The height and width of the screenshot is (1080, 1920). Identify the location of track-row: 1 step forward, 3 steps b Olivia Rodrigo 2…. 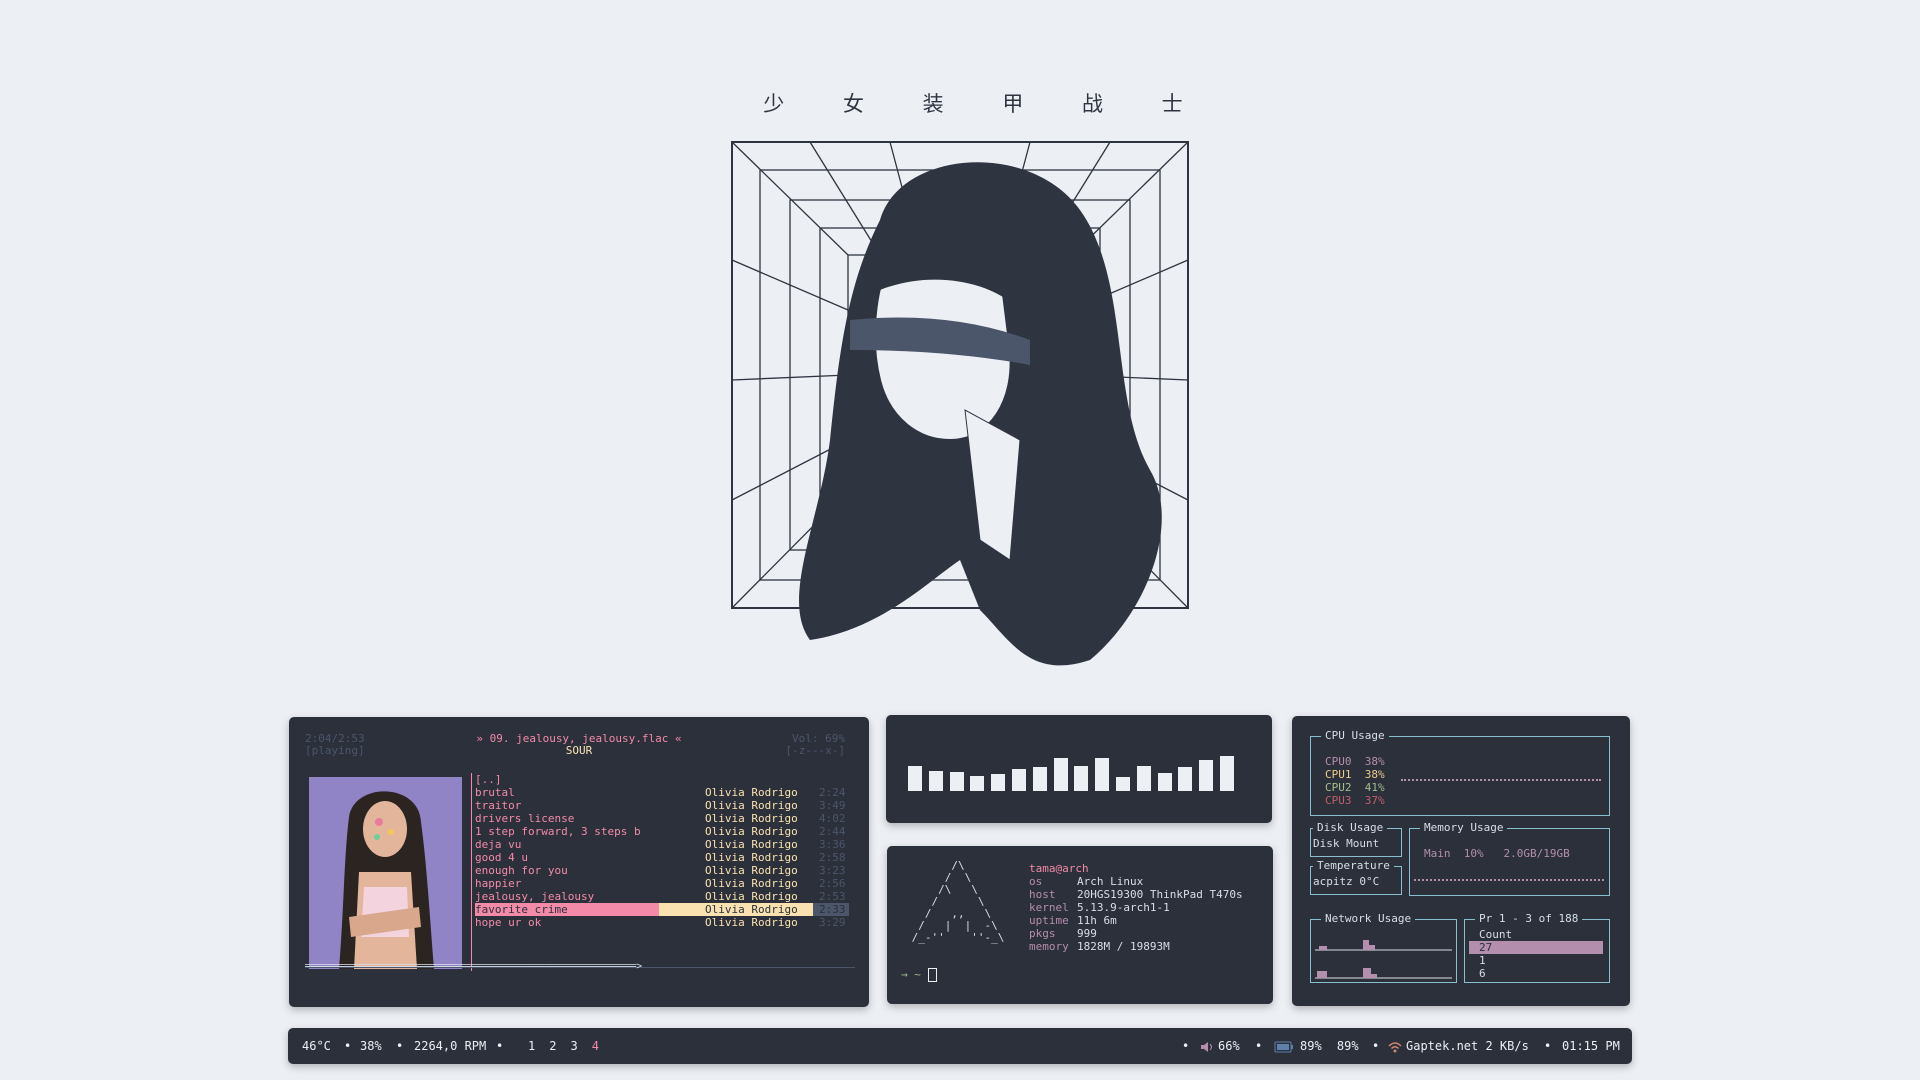
(662, 831).